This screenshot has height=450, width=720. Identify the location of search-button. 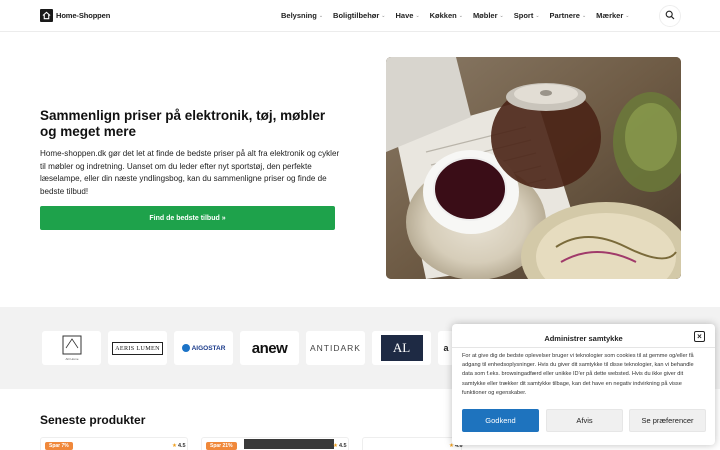
(670, 16).